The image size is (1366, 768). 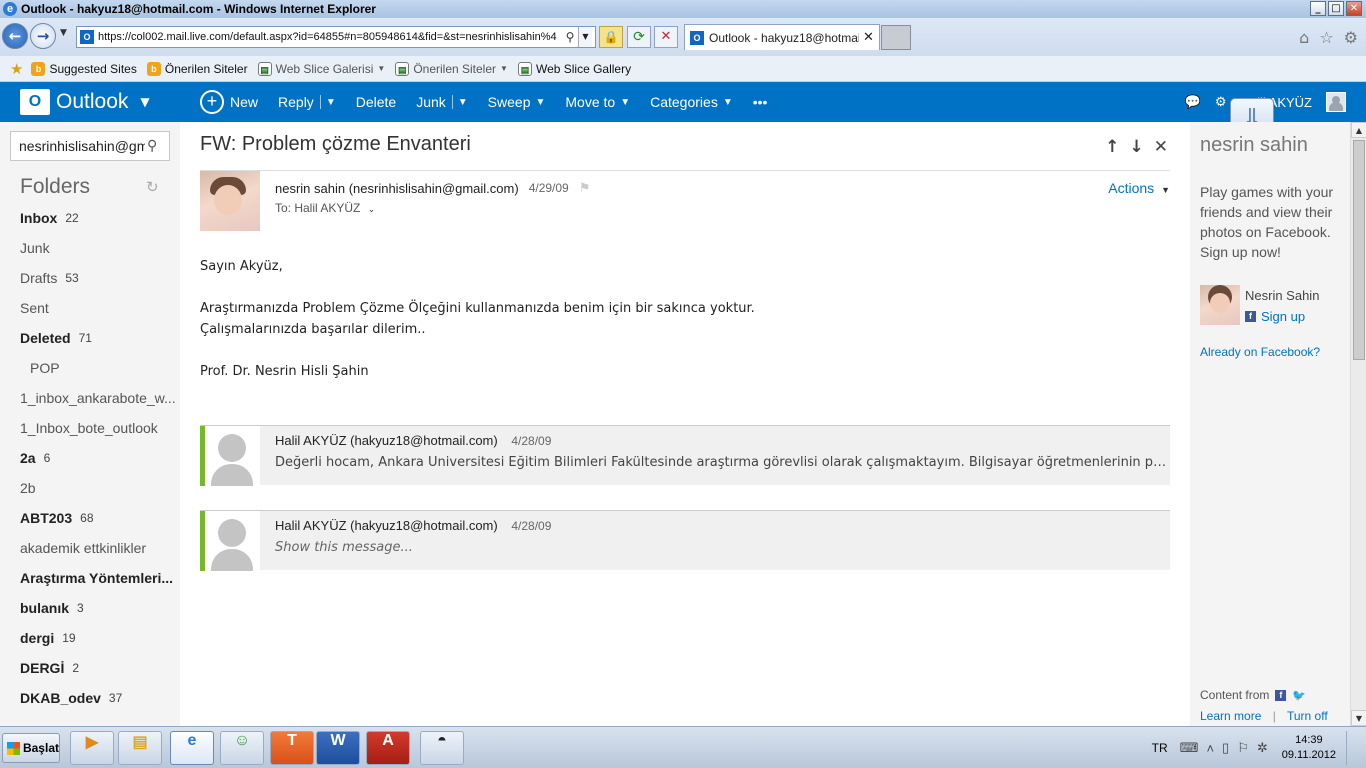 What do you see at coordinates (442, 748) in the screenshot?
I see `app-hat-icon: ◓` at bounding box center [442, 748].